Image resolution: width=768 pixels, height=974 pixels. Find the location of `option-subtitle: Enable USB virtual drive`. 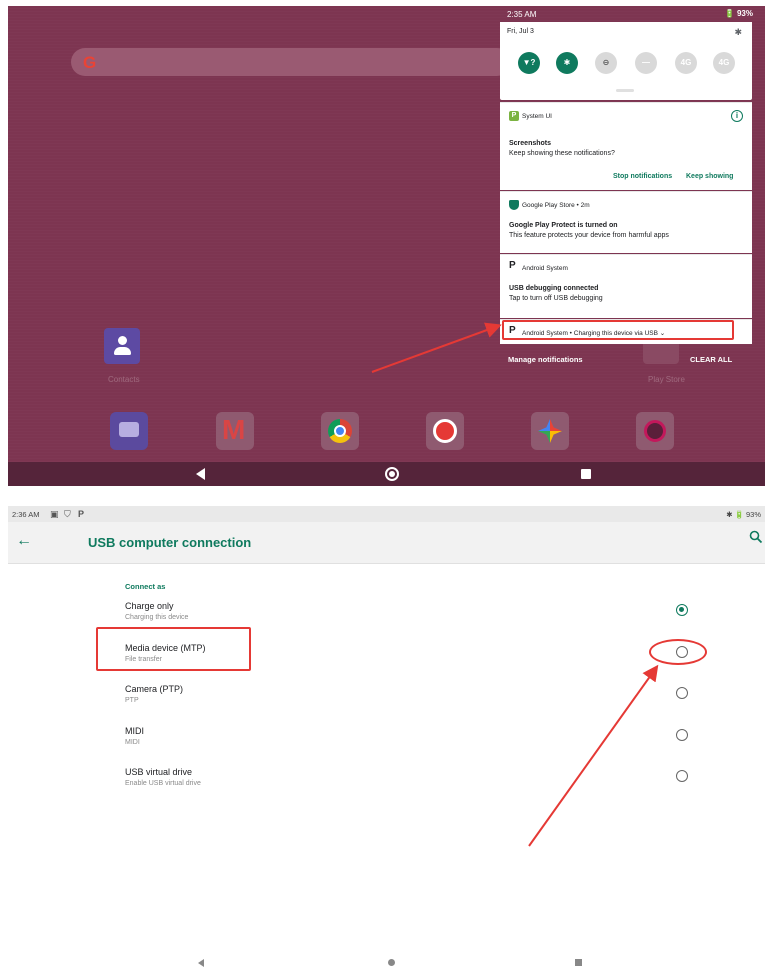

option-subtitle: Enable USB virtual drive is located at coordinates (163, 783).